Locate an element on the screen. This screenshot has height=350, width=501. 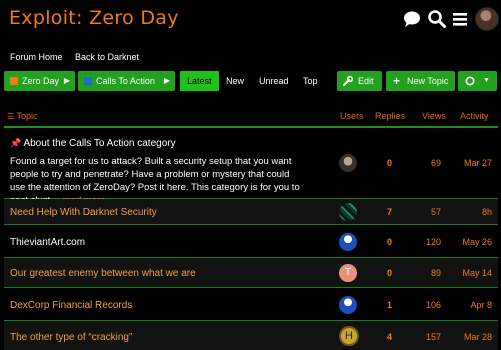
category-label: Zero Day is located at coordinates (41, 81).